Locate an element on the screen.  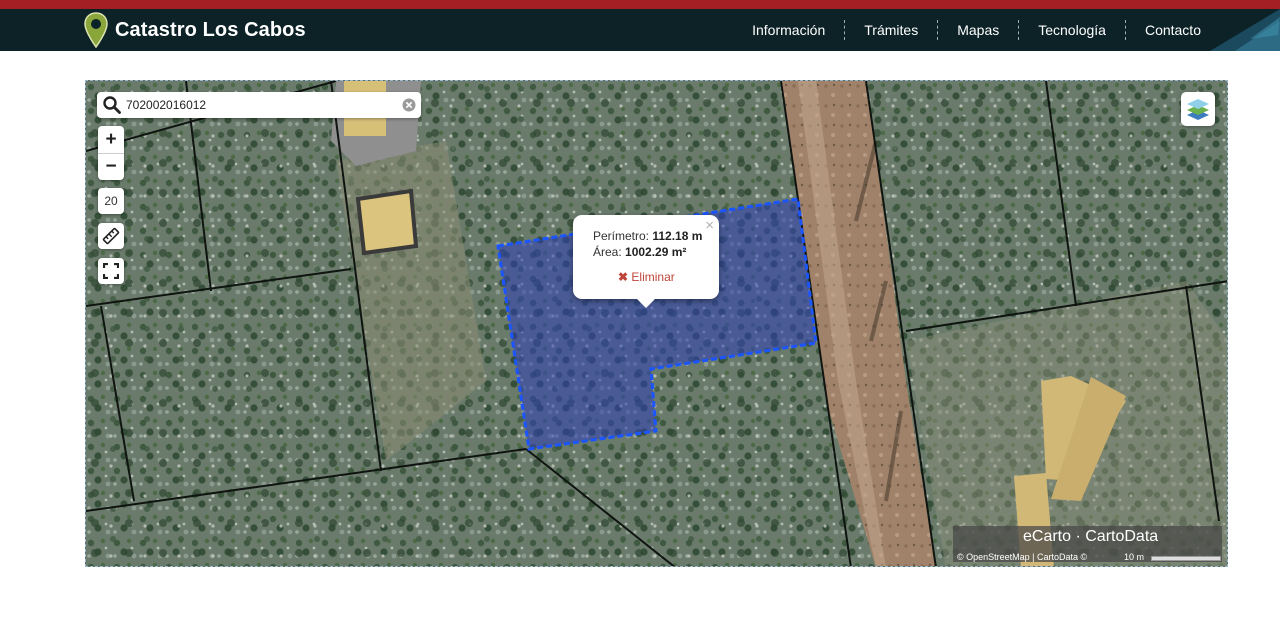
fullscreen-button is located at coordinates (111, 271).